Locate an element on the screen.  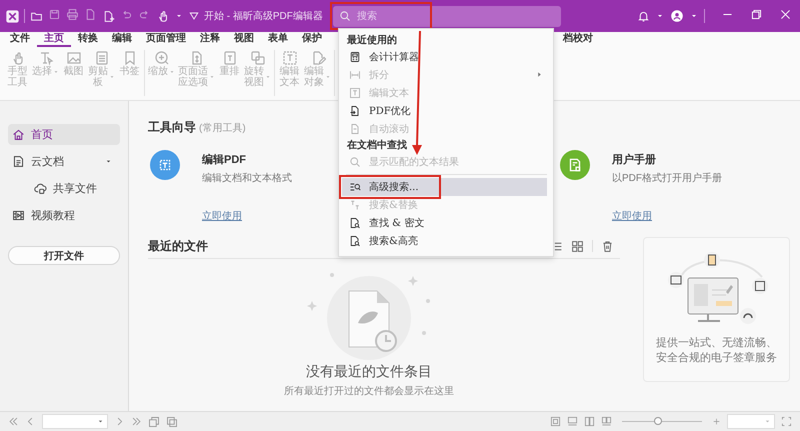
open-file-button: 打开文件 is located at coordinates (64, 255).